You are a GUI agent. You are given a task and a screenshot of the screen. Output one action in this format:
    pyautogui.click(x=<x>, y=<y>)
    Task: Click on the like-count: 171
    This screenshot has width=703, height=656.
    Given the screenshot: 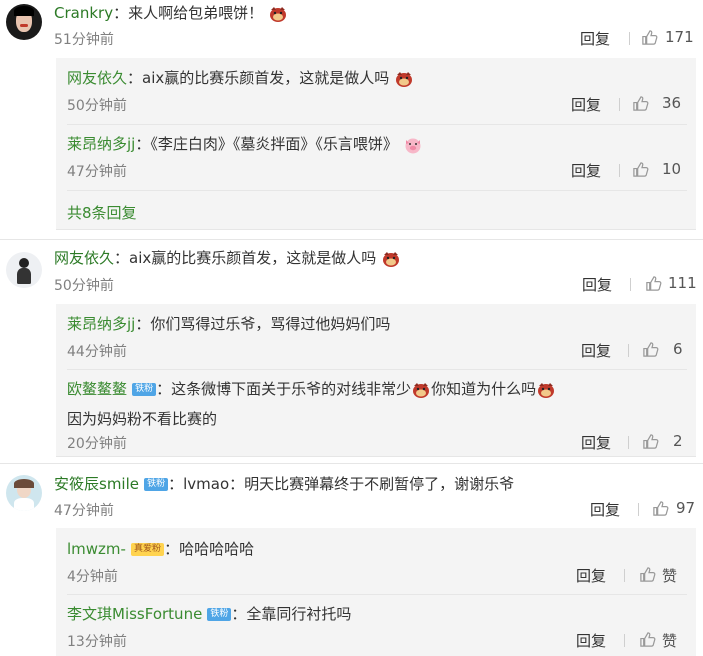 What is the action you would take?
    pyautogui.click(x=679, y=37)
    